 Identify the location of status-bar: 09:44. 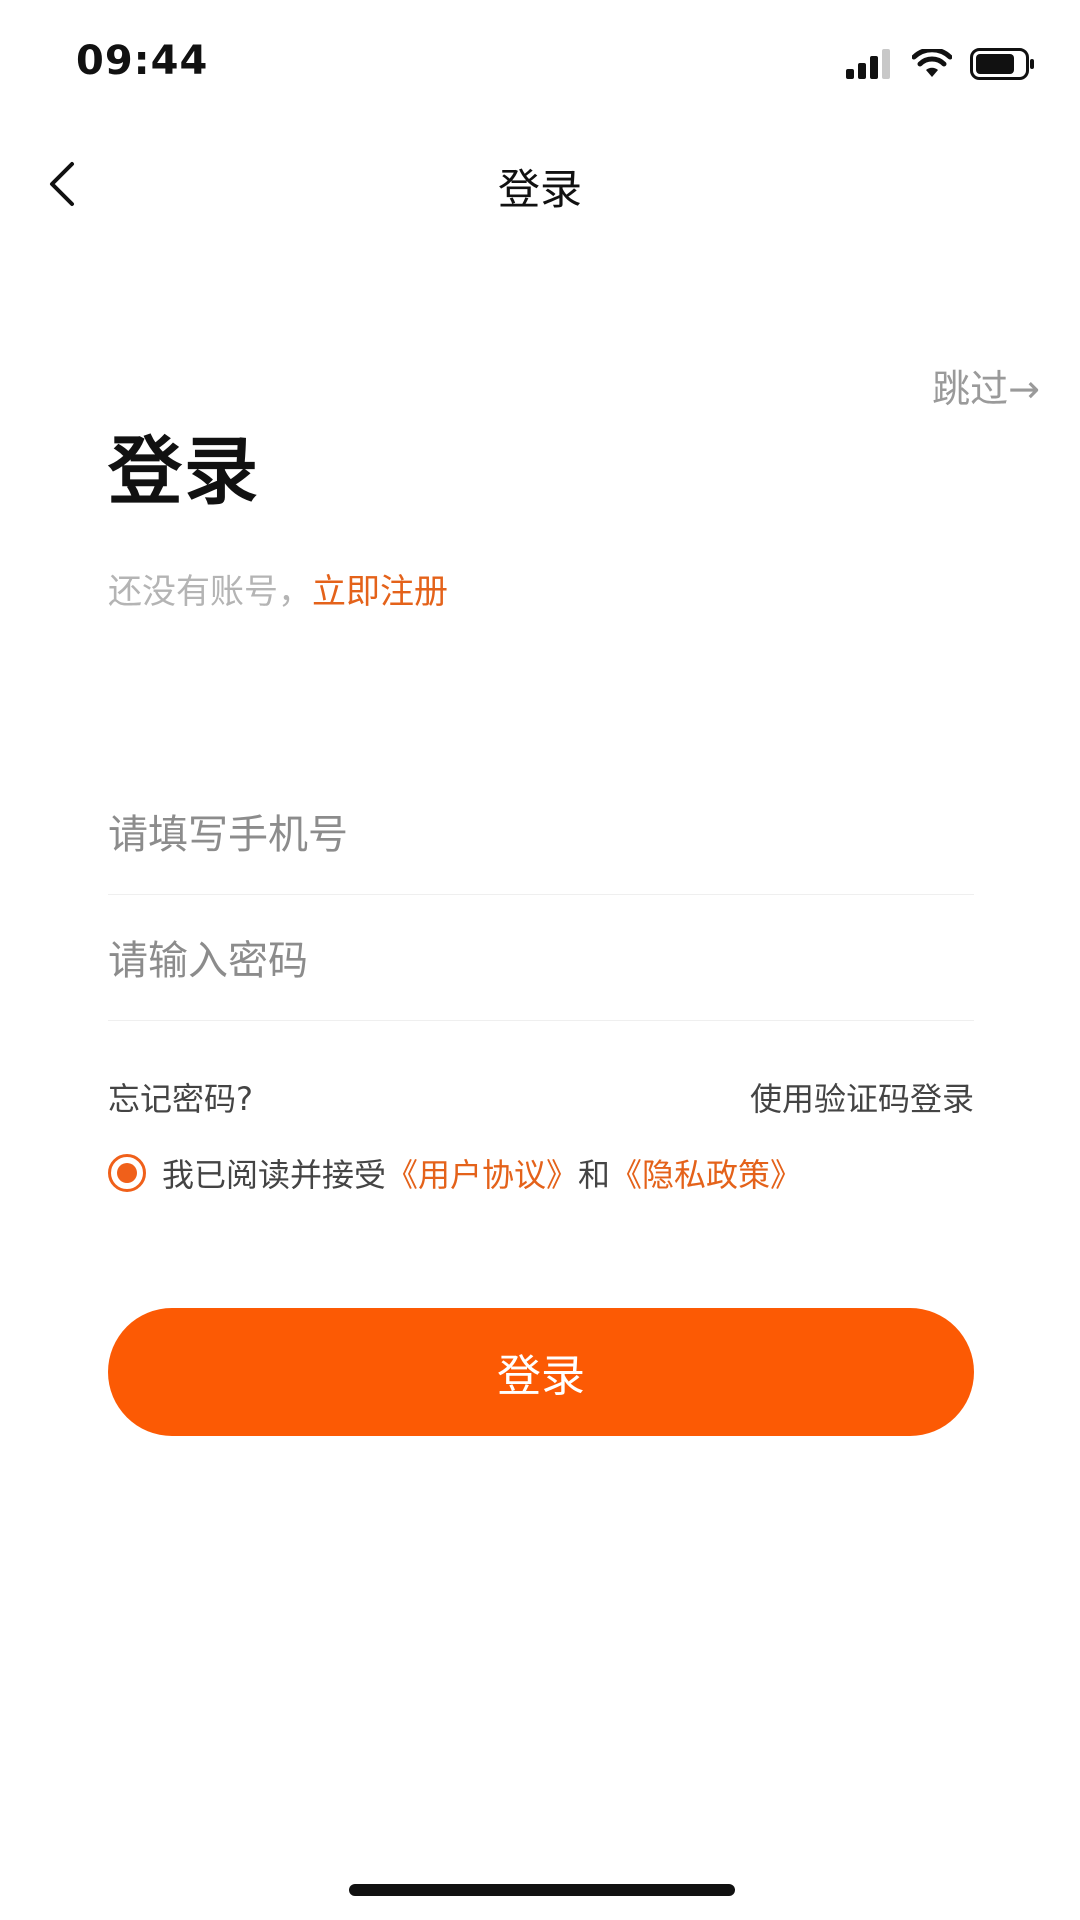
(540, 65).